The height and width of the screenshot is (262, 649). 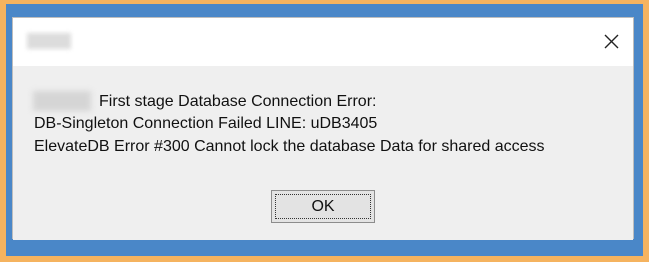 What do you see at coordinates (238, 101) in the screenshot?
I see `message-line-1: First stage Database Connection Error:` at bounding box center [238, 101].